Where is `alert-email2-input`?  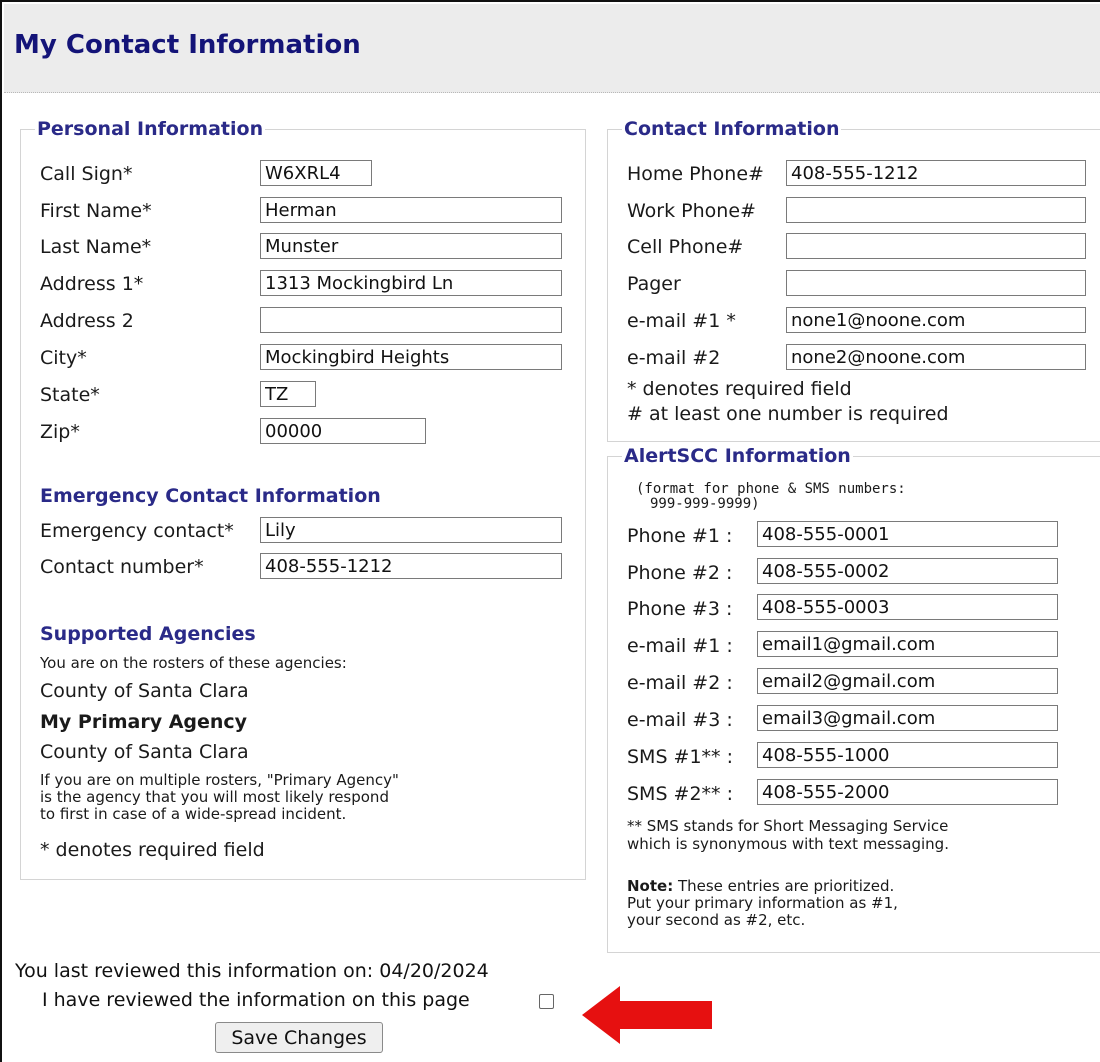
alert-email2-input is located at coordinates (907, 681).